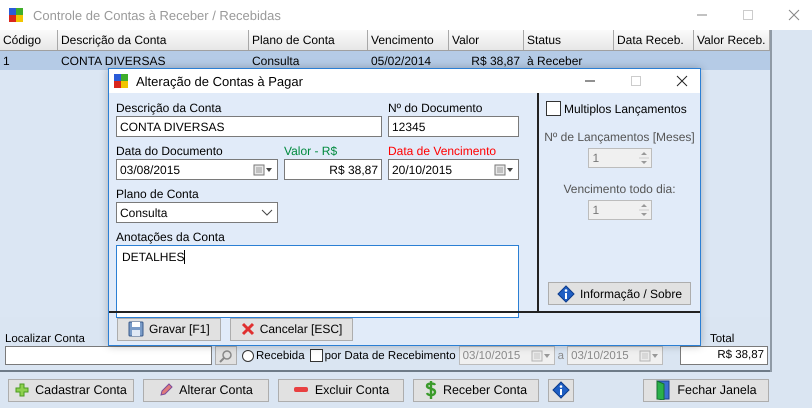 The image size is (812, 408). Describe the element at coordinates (721, 339) in the screenshot. I see `field-label: Total` at that location.